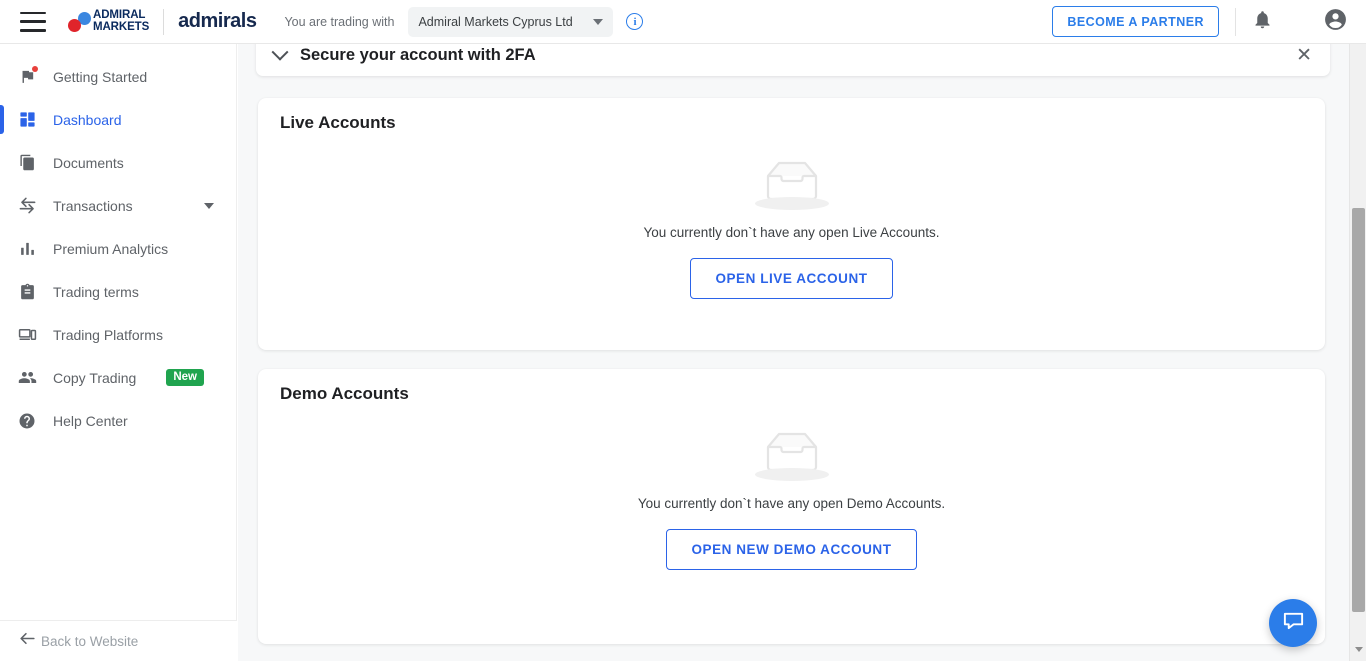 Image resolution: width=1366 pixels, height=661 pixels. I want to click on trading-with-label: You are trading with, so click(339, 21).